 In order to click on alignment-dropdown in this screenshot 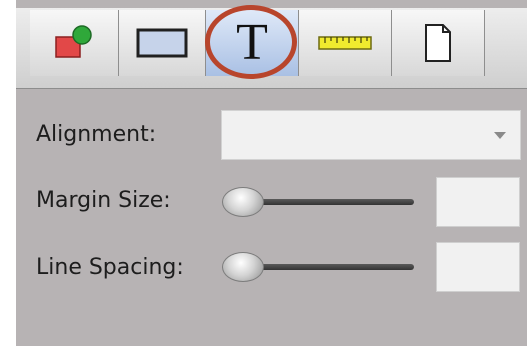, I will do `click(371, 135)`.